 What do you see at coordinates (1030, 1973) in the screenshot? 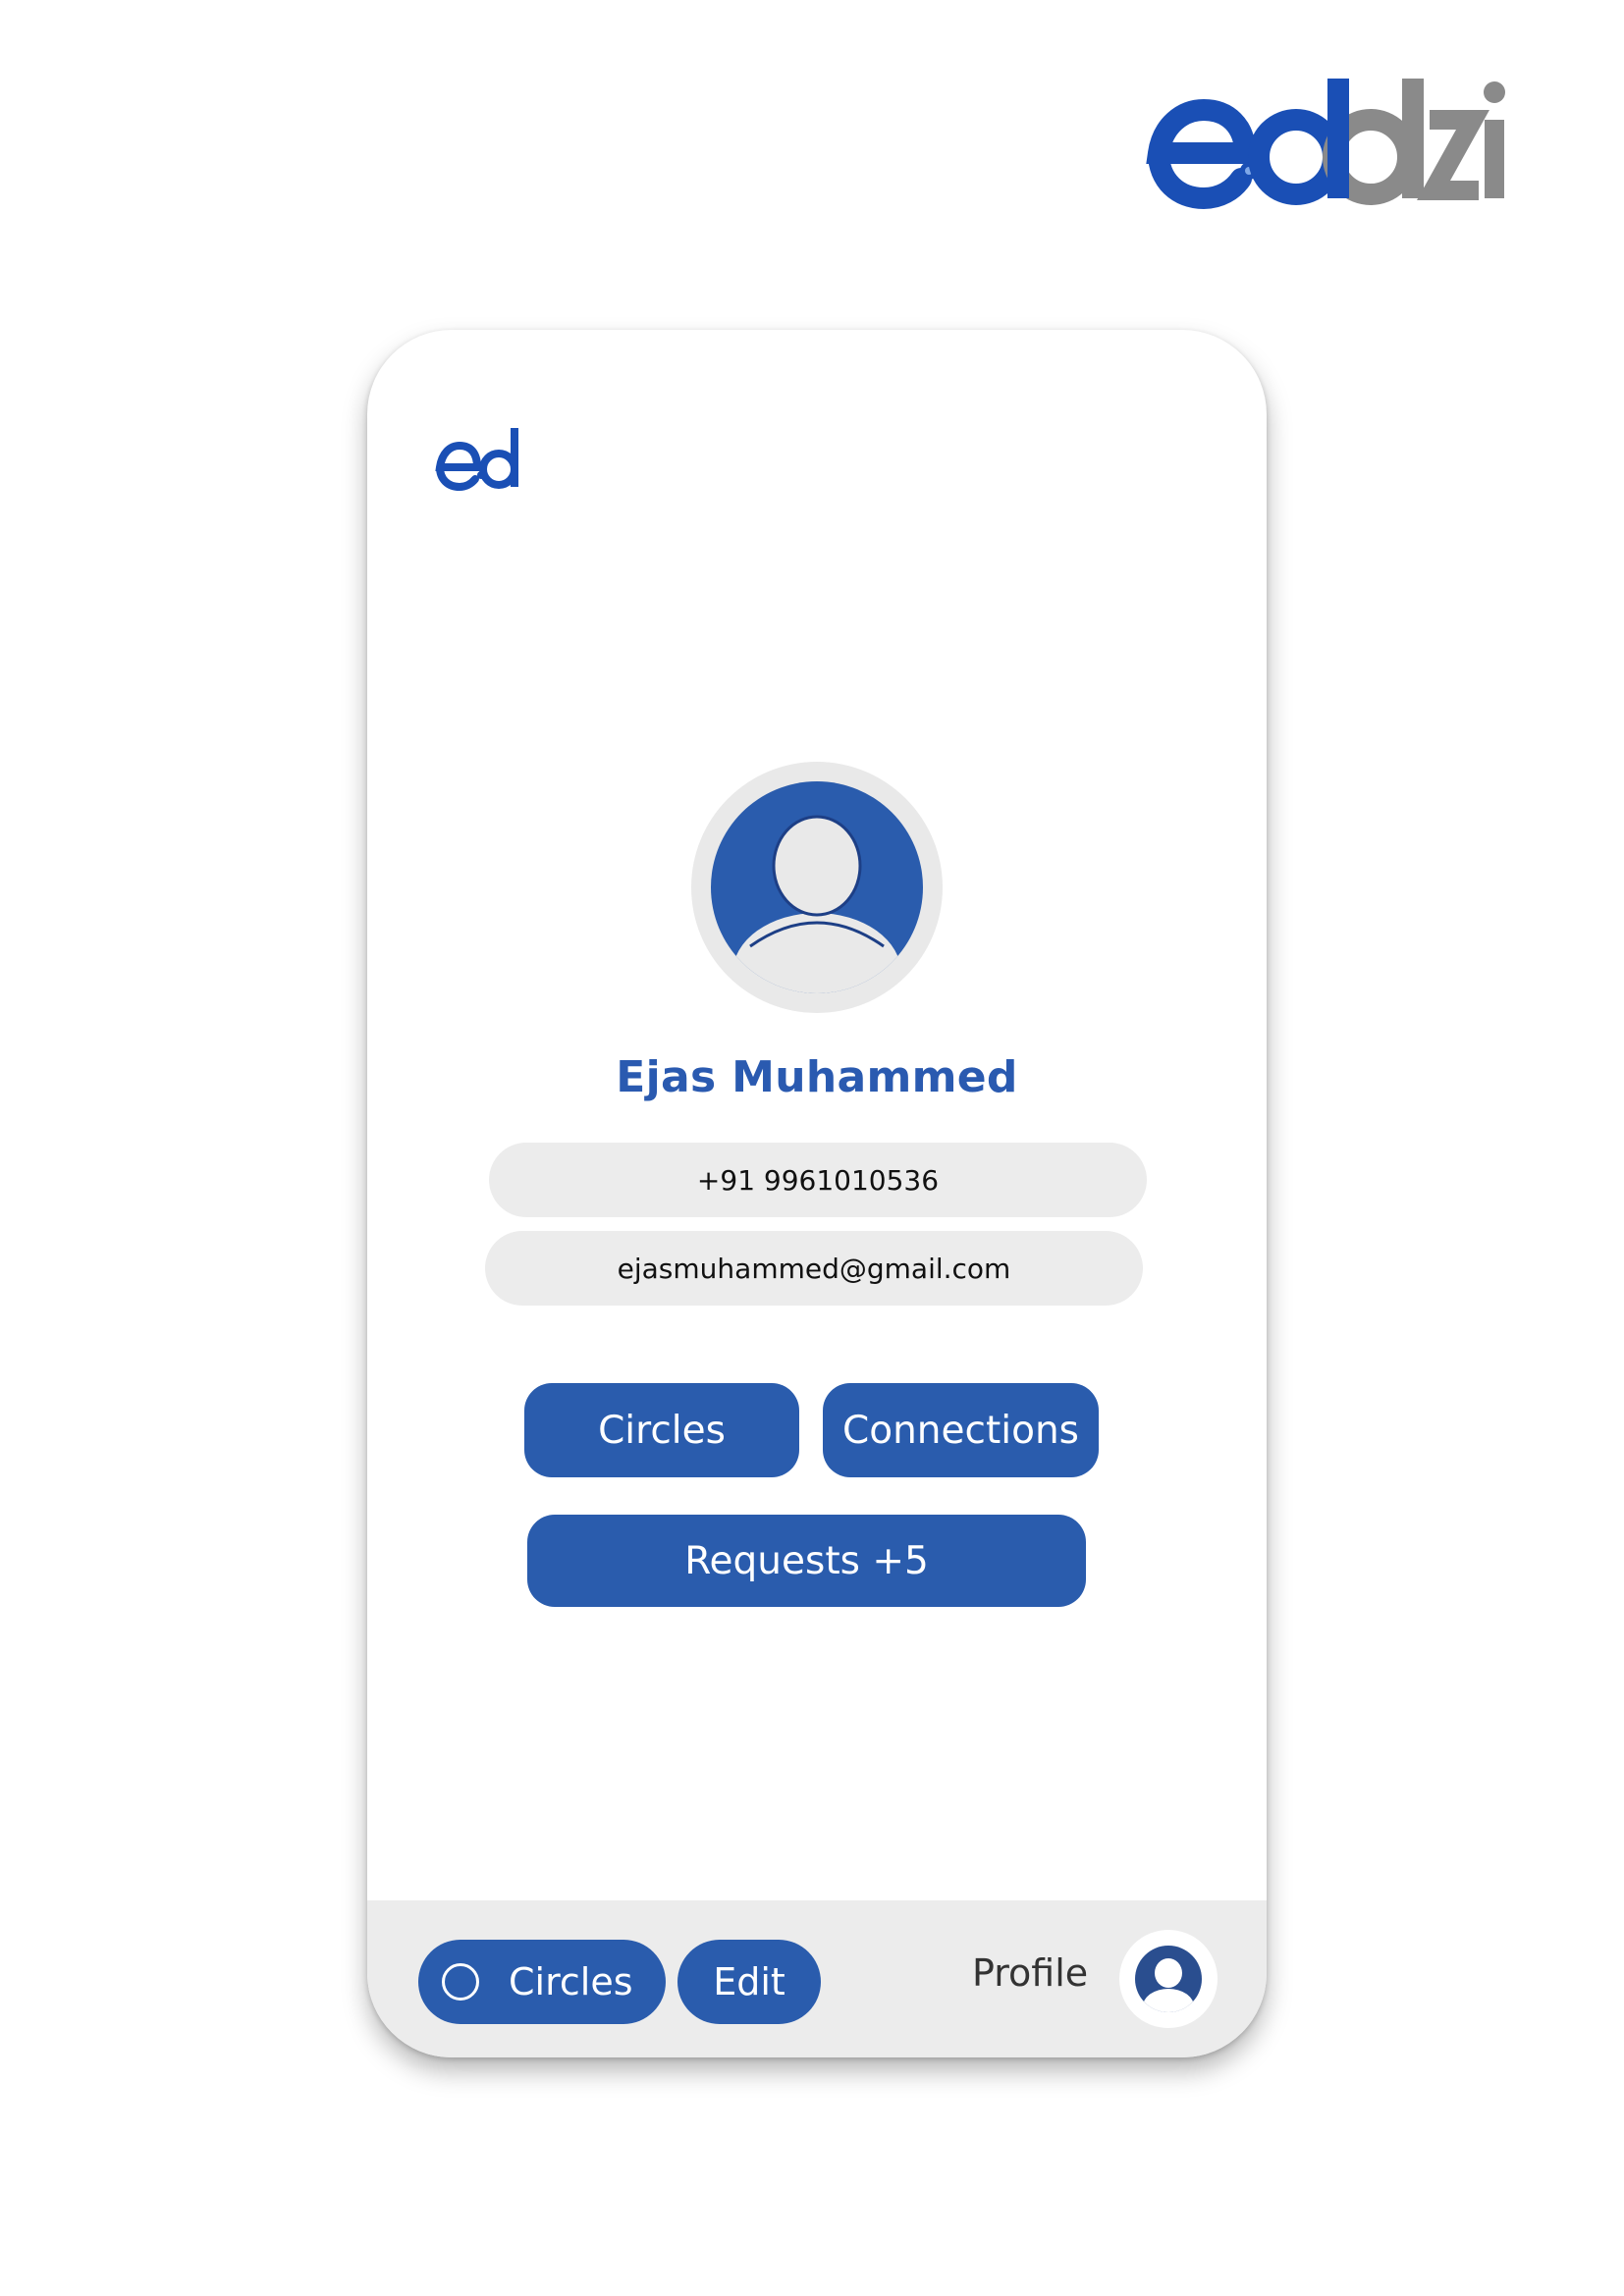
I see `nav-profile-label: Profile` at bounding box center [1030, 1973].